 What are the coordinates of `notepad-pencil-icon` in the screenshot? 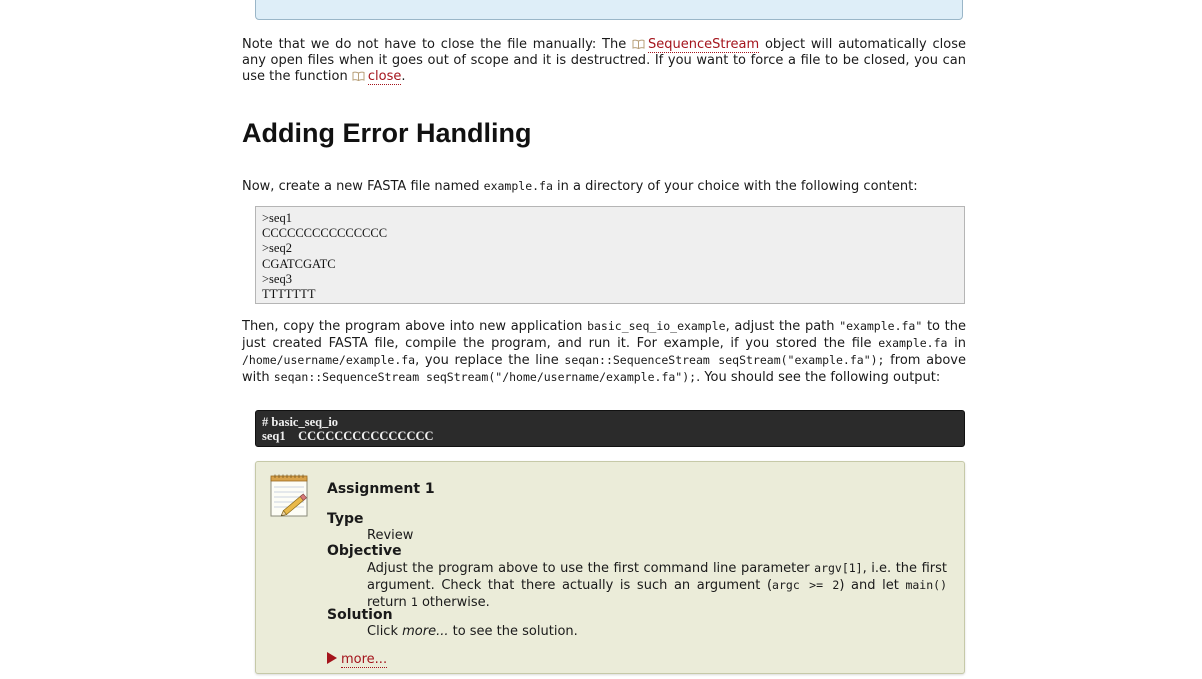 It's located at (289, 495).